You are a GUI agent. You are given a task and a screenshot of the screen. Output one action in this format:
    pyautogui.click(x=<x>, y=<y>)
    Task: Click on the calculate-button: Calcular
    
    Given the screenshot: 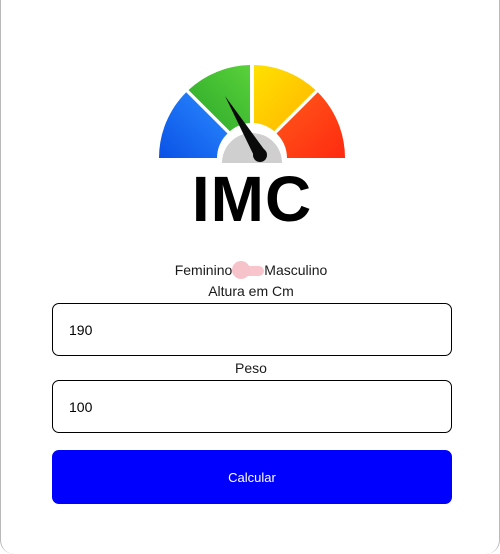 What is the action you would take?
    pyautogui.click(x=252, y=477)
    